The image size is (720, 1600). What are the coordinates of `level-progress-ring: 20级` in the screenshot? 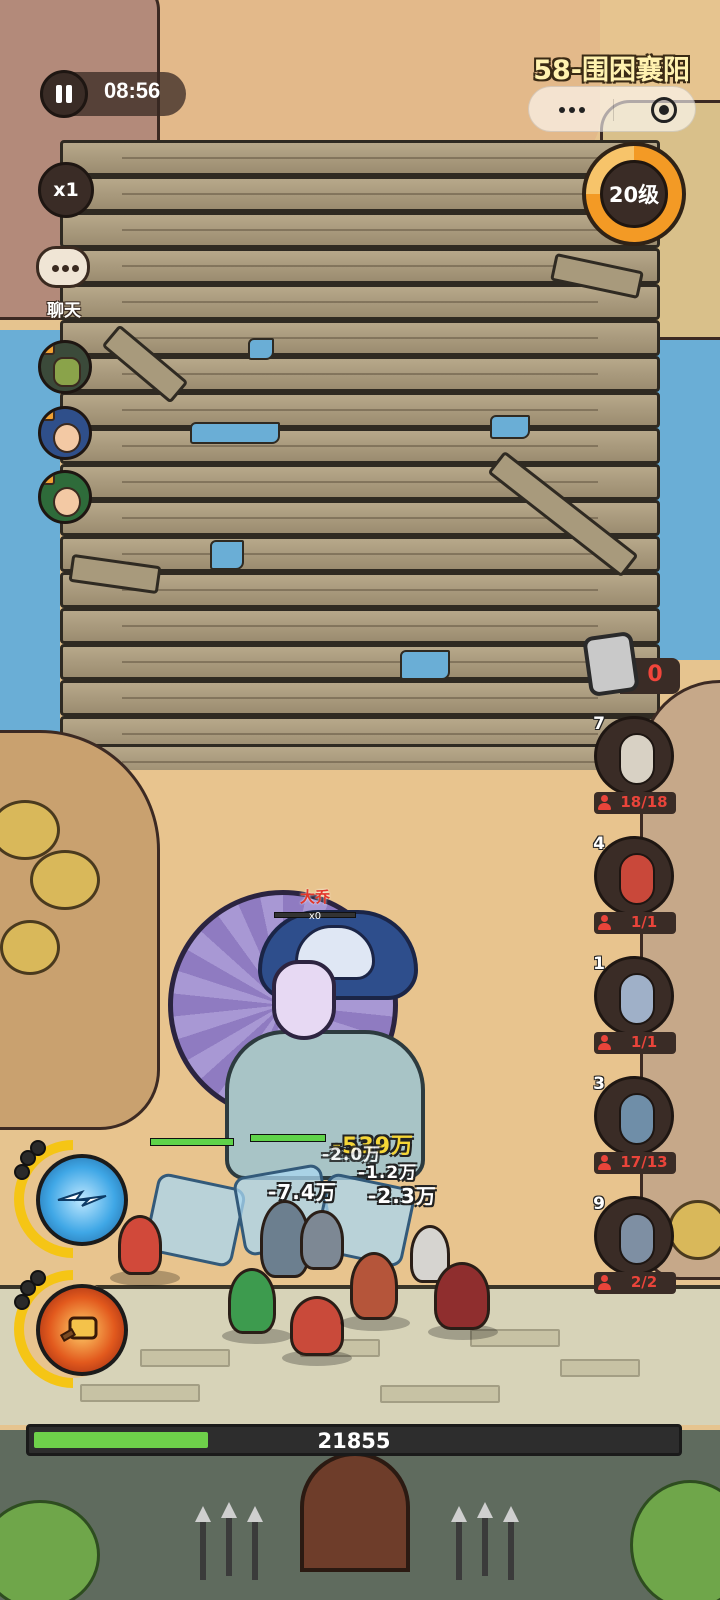 It's located at (634, 194).